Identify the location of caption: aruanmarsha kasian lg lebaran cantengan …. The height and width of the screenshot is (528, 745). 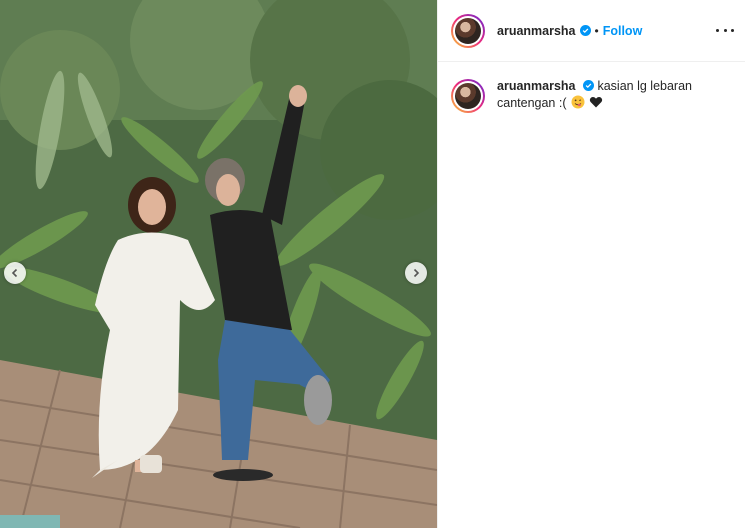
(591, 95).